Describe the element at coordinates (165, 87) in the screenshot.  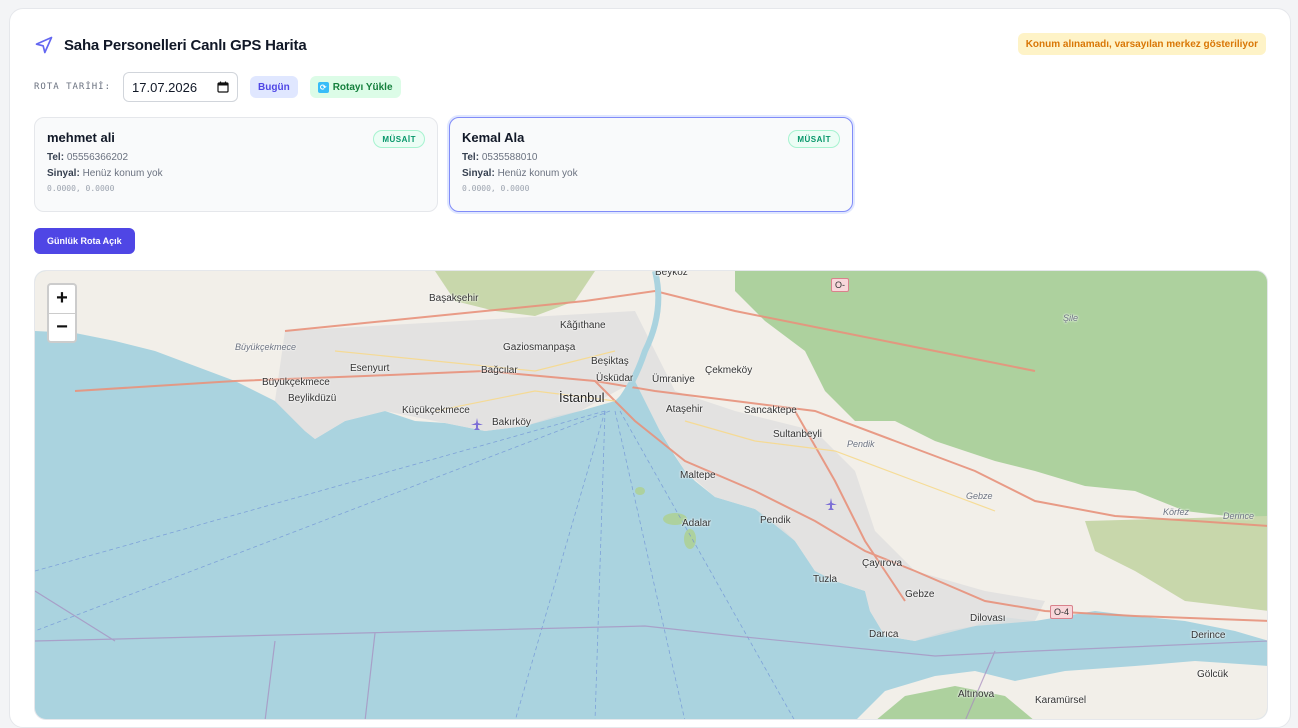
I see `route-date-value: 17.07.2026` at that location.